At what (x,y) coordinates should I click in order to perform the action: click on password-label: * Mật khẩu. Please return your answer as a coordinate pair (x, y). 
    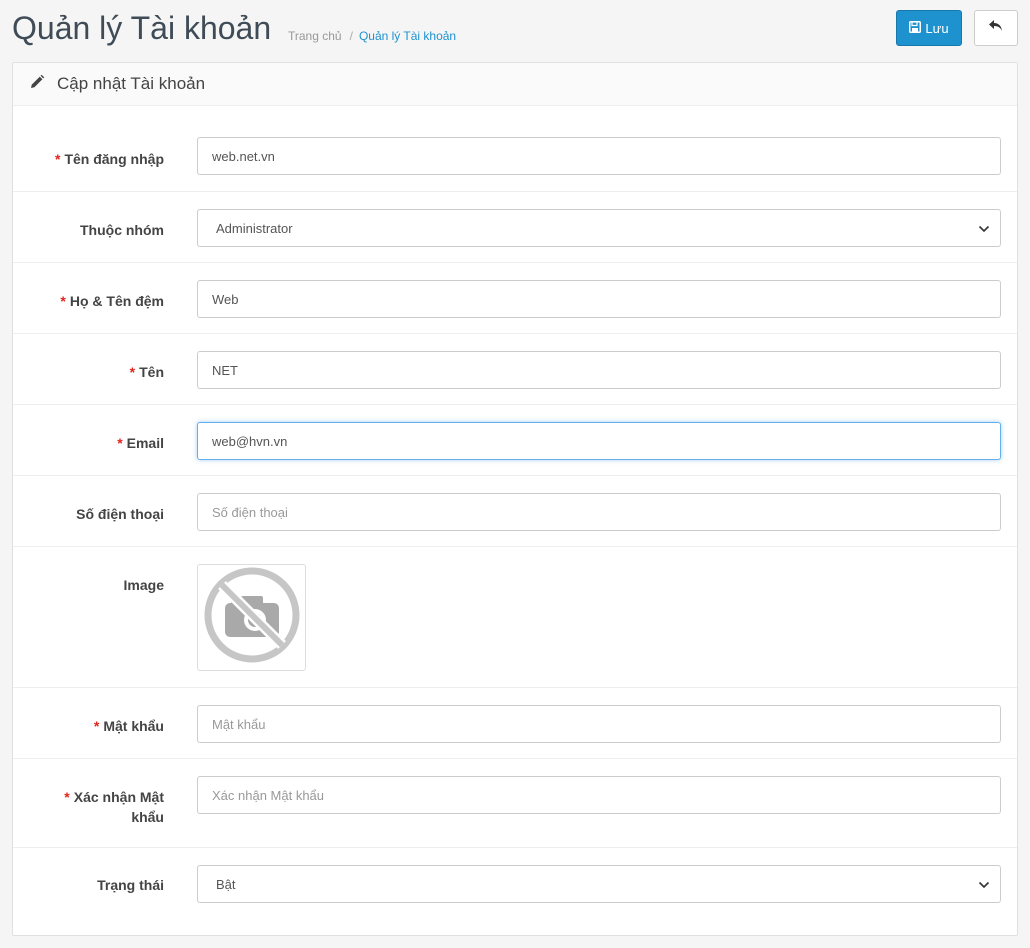
    Looking at the image, I should click on (128, 726).